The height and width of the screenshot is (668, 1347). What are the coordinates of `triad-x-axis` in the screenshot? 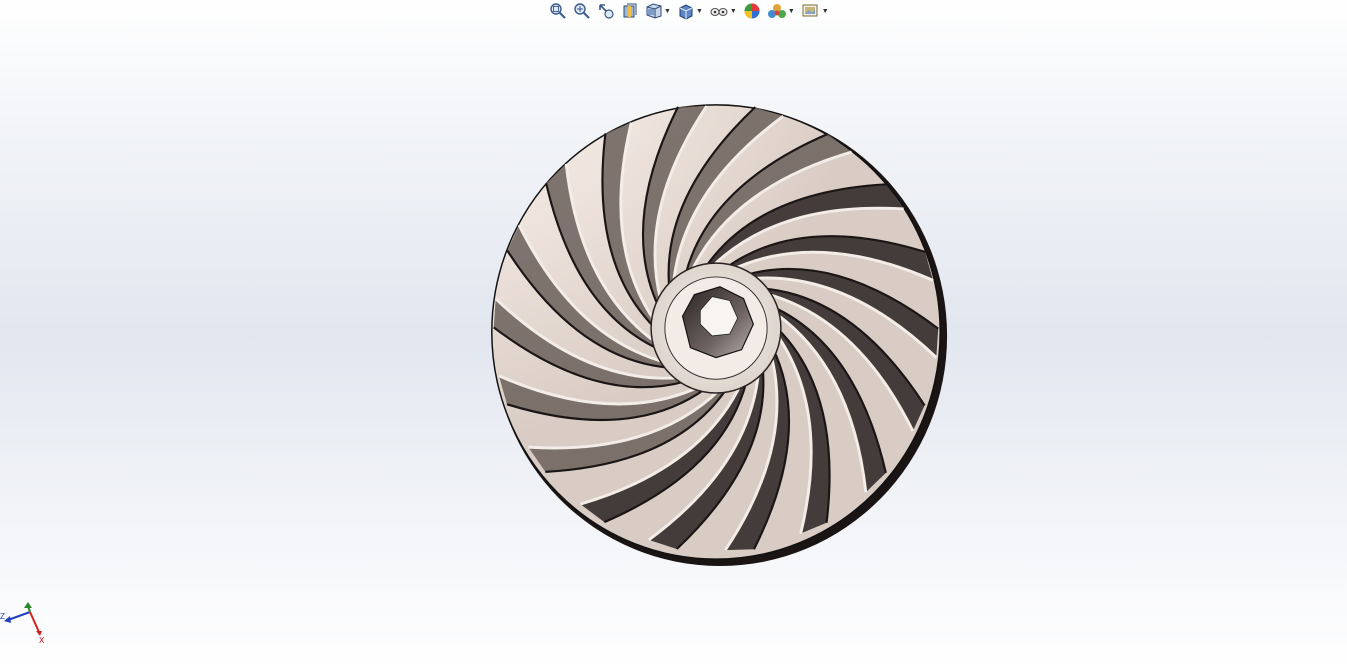 It's located at (34, 622).